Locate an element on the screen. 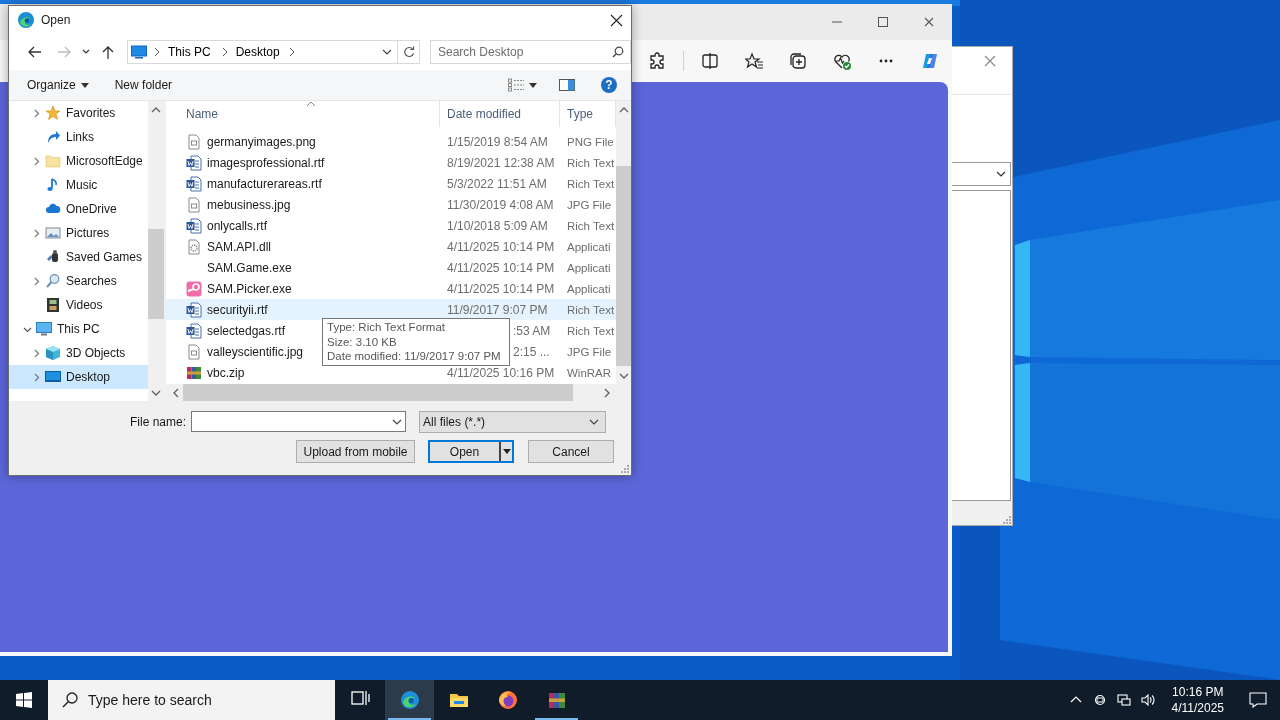 Image resolution: width=1280 pixels, height=720 pixels. tree-item: This PC is located at coordinates (78, 329).